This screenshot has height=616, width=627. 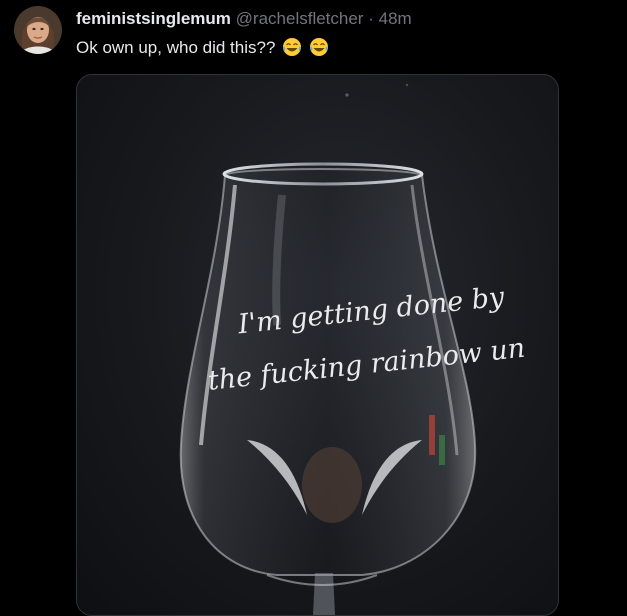 I want to click on display-name: feministsinglemum, so click(x=153, y=18).